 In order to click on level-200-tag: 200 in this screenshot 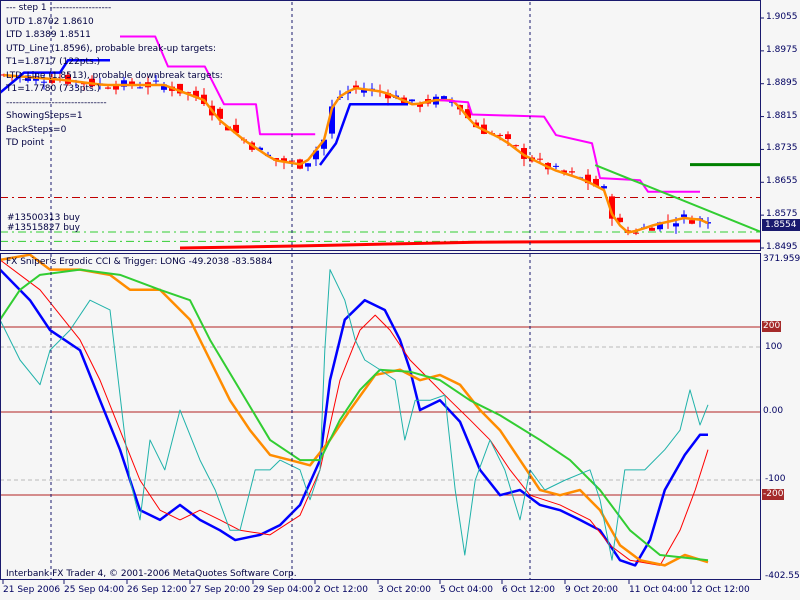, I will do `click(772, 326)`.